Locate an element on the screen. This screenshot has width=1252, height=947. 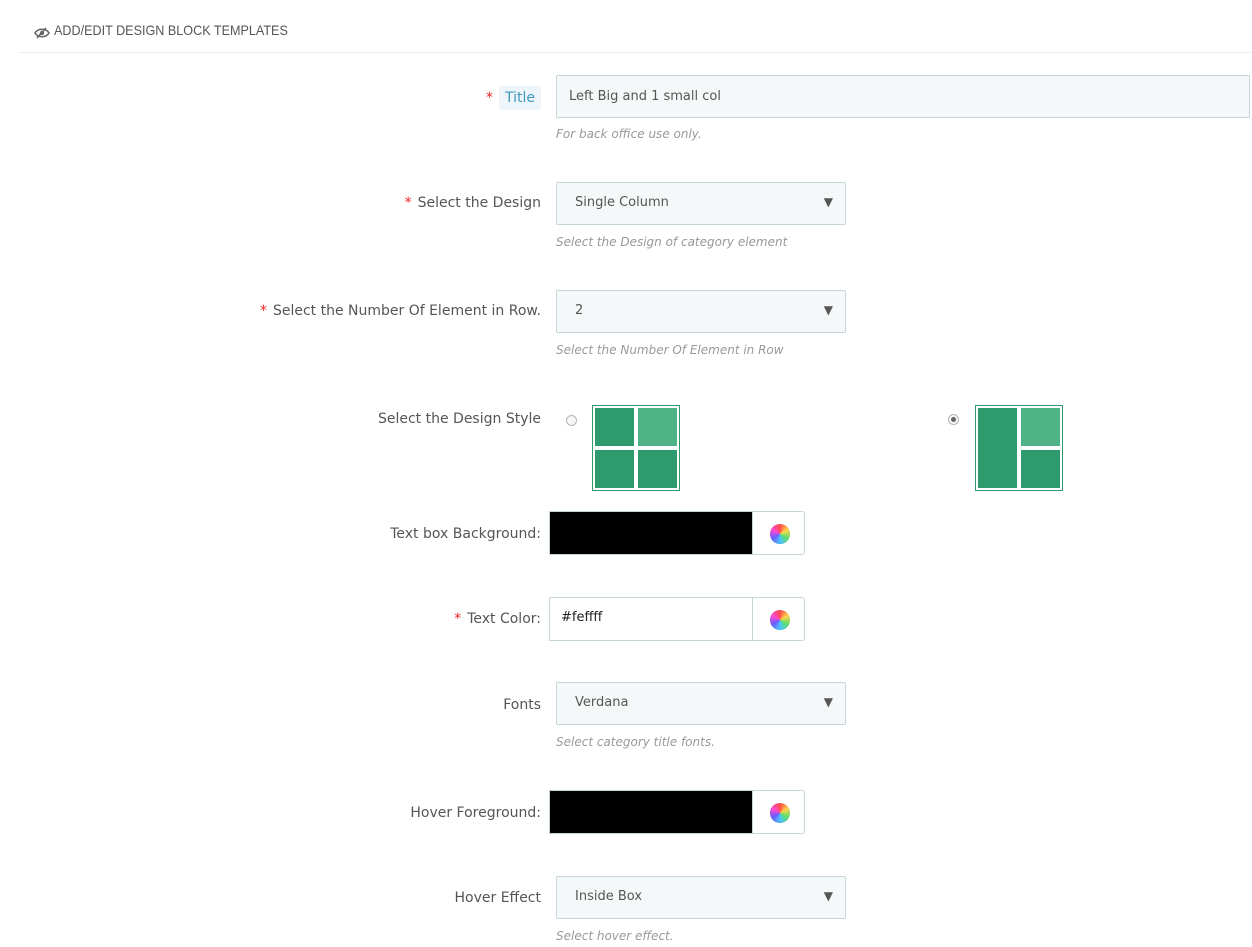
fonts-select: Verdana ▼ is located at coordinates (701, 703).